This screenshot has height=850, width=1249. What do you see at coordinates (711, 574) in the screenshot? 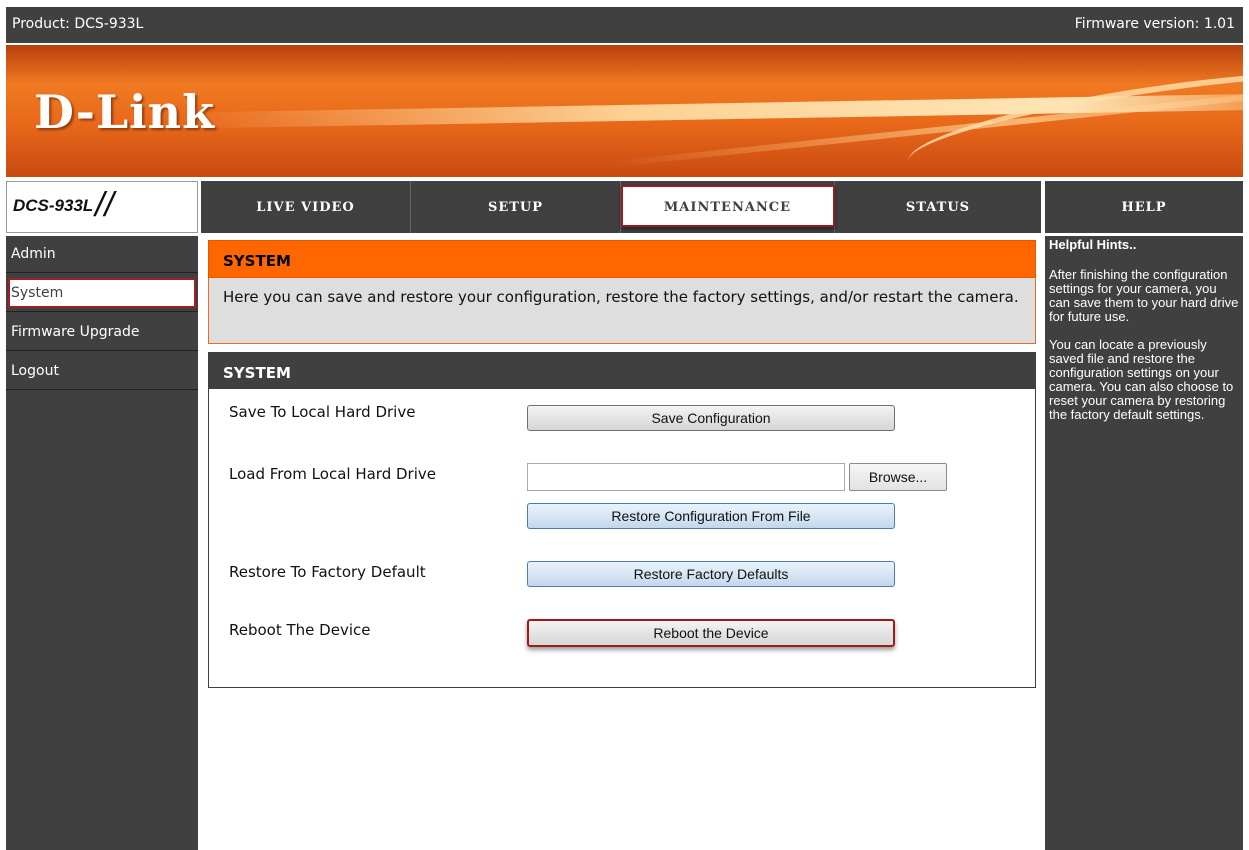
I see `restore-factory-defaults-button: Restore Factory Defaults` at bounding box center [711, 574].